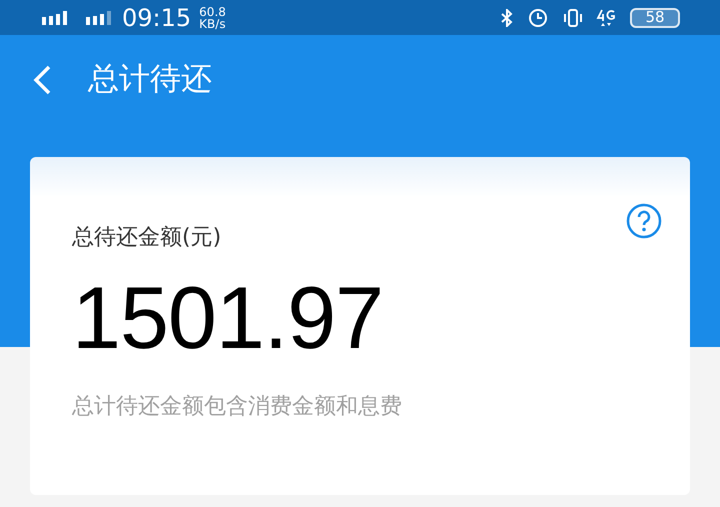  What do you see at coordinates (237, 407) in the screenshot?
I see `amount-note: 总计待还金额包含消费金额和息费` at bounding box center [237, 407].